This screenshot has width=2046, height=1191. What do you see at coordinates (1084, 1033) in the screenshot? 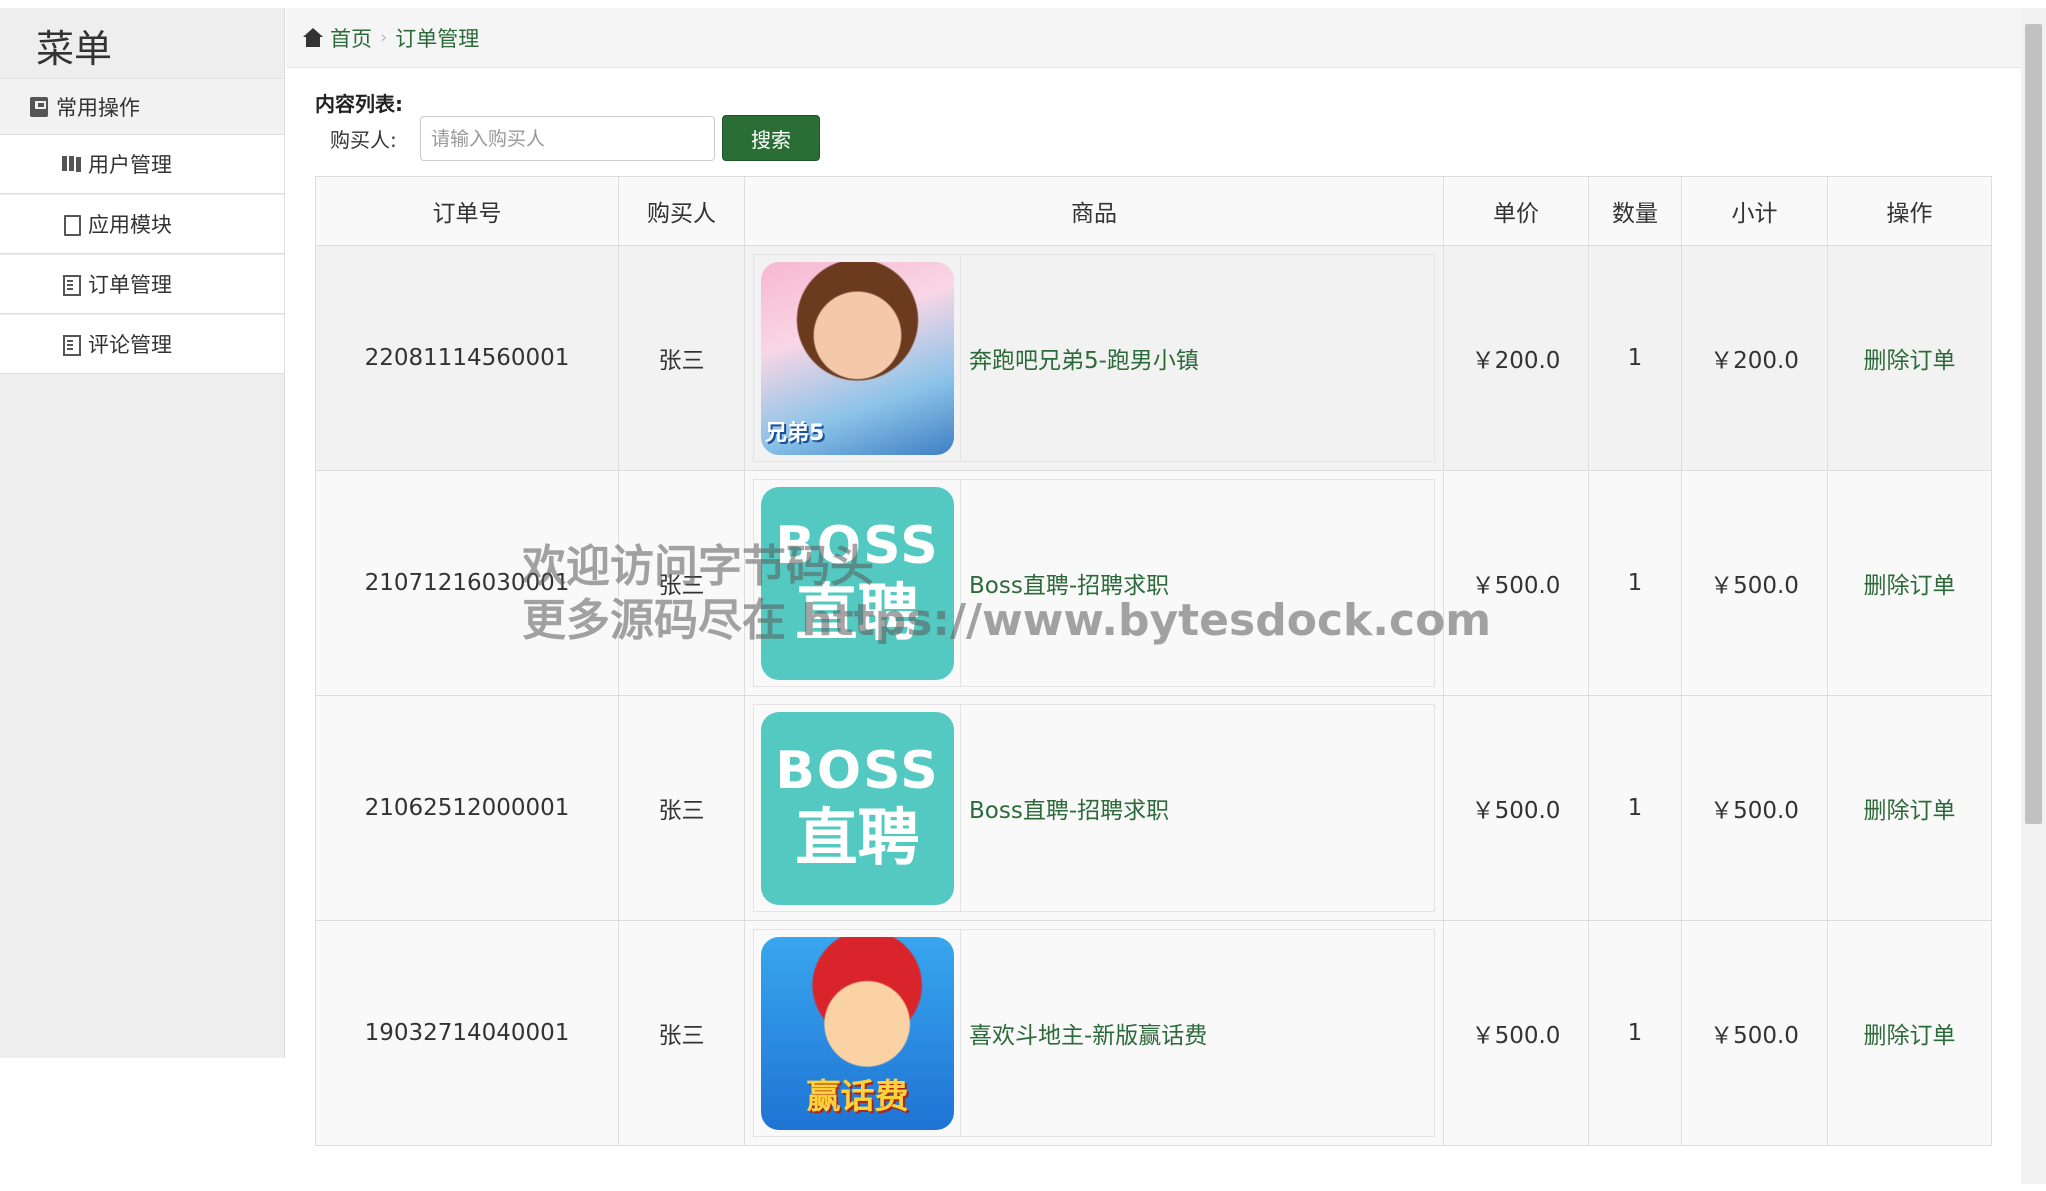
I see `product-name-link: 喜欢斗地主-新版赢话费` at bounding box center [1084, 1033].